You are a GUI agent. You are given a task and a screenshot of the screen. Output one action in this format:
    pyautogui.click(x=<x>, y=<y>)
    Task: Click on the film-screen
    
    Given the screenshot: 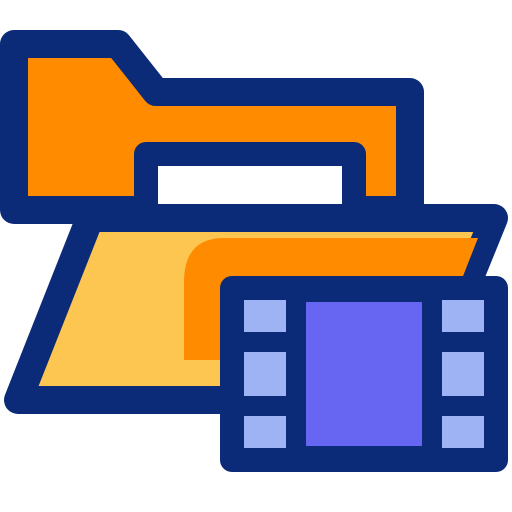 What is the action you would take?
    pyautogui.click(x=364, y=374)
    